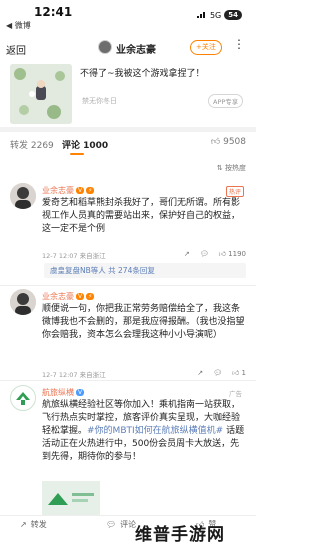 The height and width of the screenshot is (555, 320). What do you see at coordinates (32, 144) in the screenshot?
I see `tab-forward: 转发 2269` at bounding box center [32, 144].